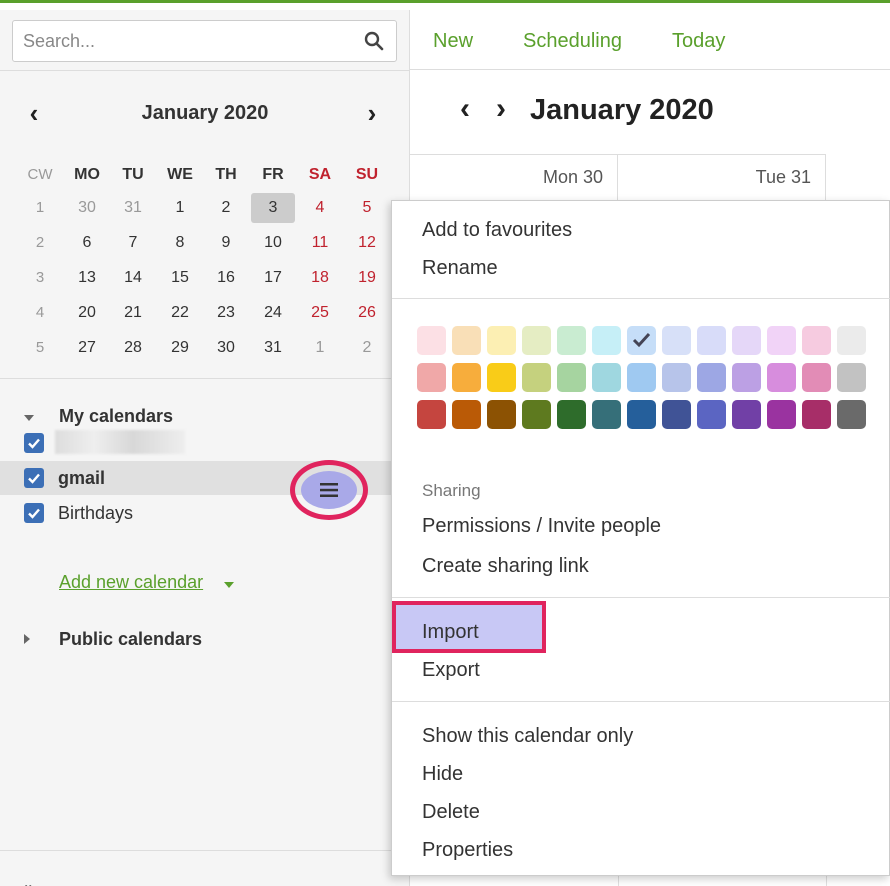 Image resolution: width=890 pixels, height=886 pixels. What do you see at coordinates (541, 526) in the screenshot?
I see `menu-permissions: Permissions / Invite people` at bounding box center [541, 526].